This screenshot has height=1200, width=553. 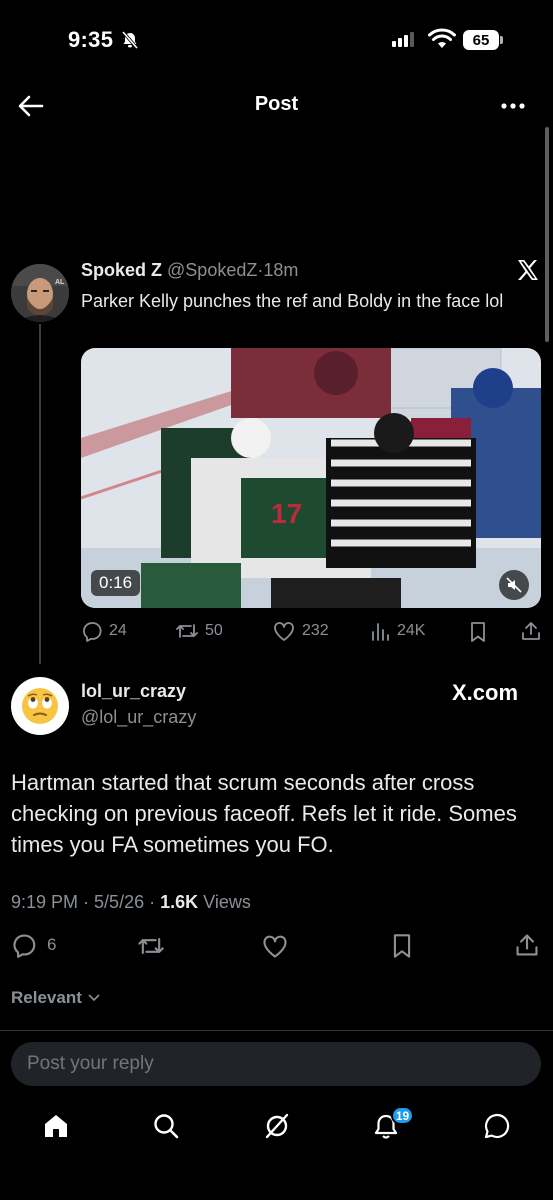 I want to click on quoted-post-actions: 24 50 232 24K, so click(x=312, y=633).